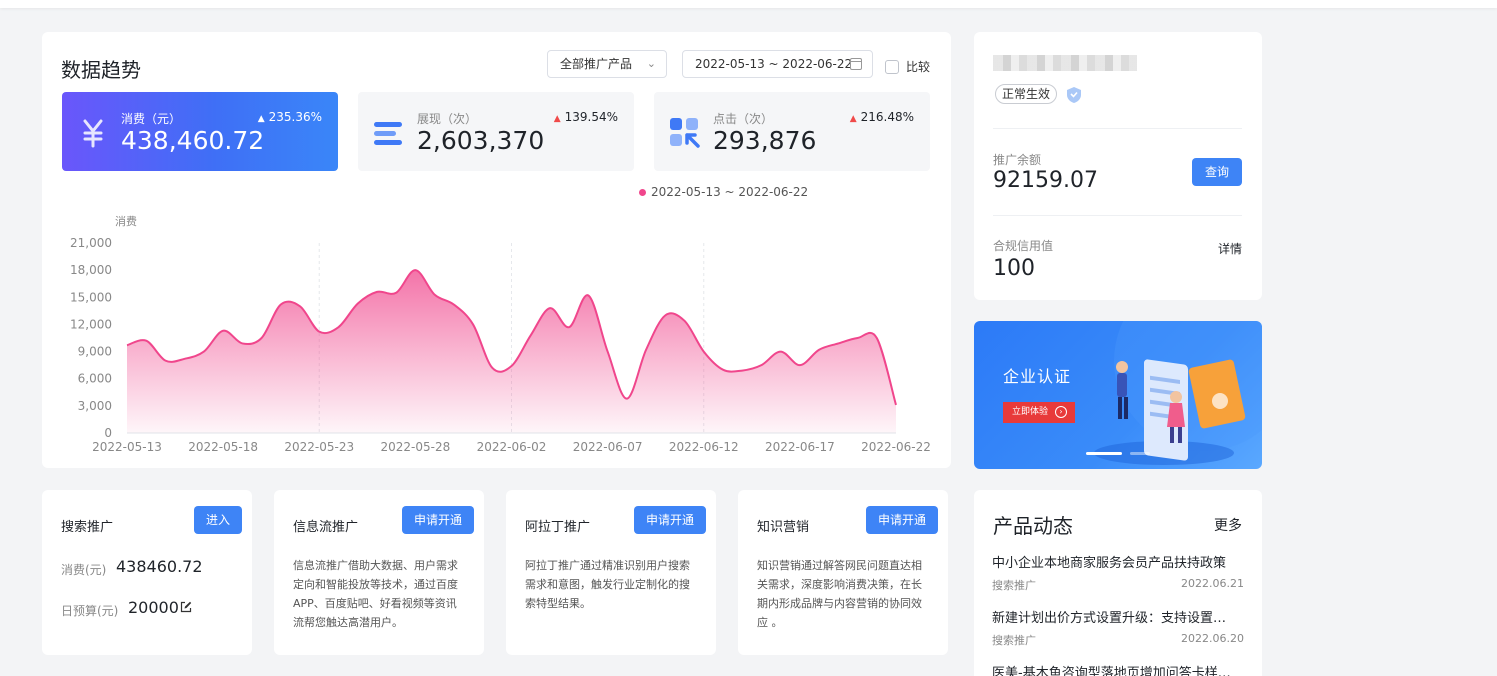  I want to click on carousel-dot, so click(1140, 453).